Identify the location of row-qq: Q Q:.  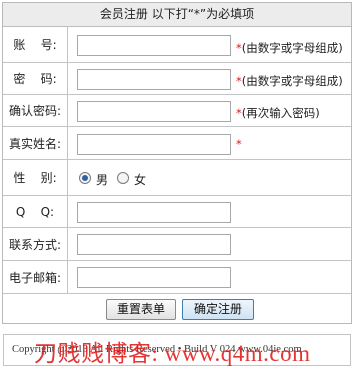
(177, 212).